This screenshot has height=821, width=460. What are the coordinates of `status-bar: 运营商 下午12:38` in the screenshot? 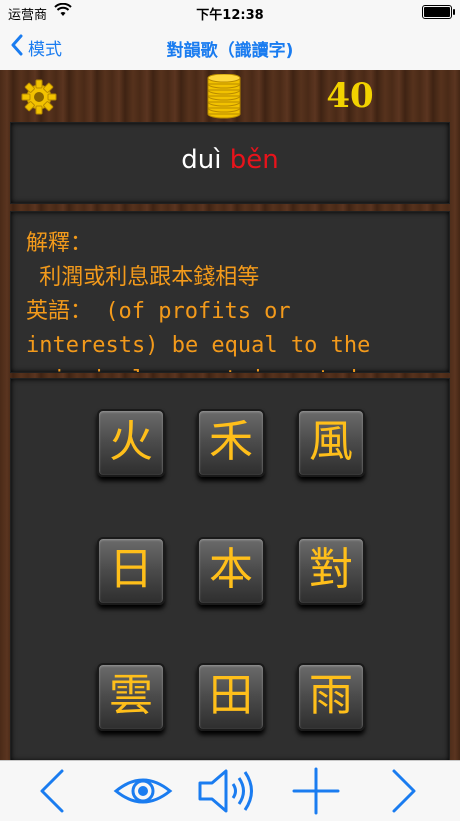 It's located at (230, 12).